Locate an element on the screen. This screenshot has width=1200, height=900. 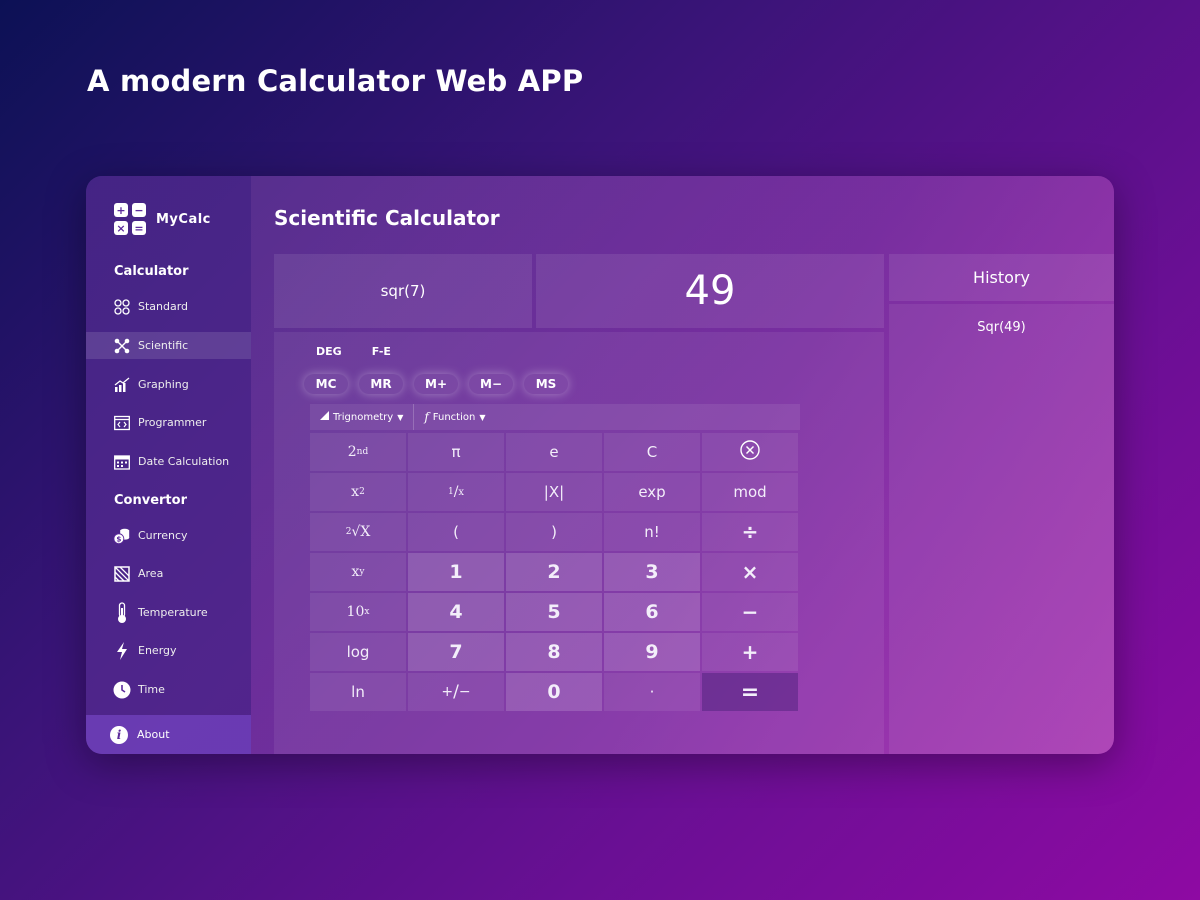
digit-6-key: 6 is located at coordinates (652, 612).